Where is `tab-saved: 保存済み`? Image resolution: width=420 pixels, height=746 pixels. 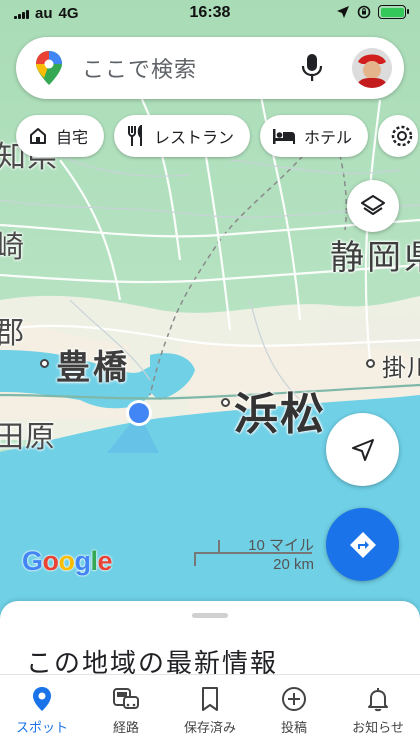
tab-saved: 保存済み is located at coordinates (210, 710).